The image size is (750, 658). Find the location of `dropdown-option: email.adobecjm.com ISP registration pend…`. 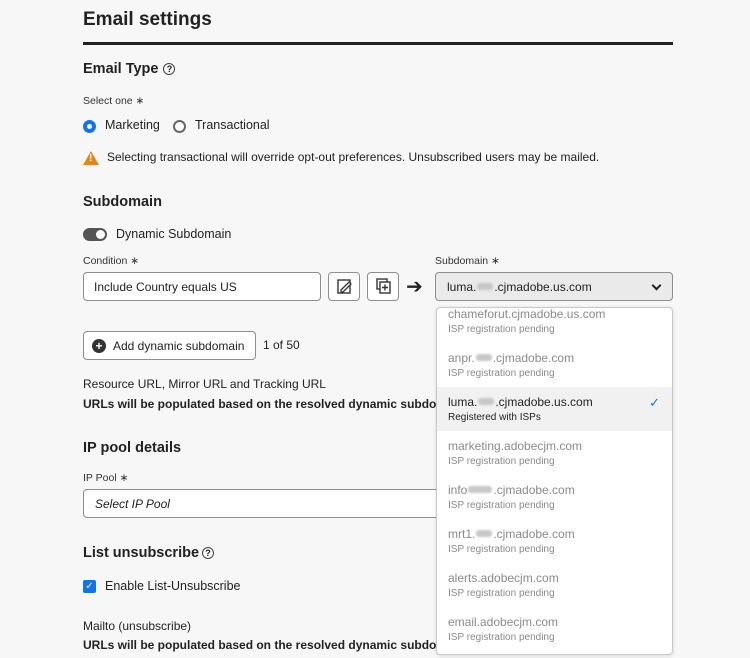

dropdown-option: email.adobecjm.com ISP registration pend… is located at coordinates (554, 629).